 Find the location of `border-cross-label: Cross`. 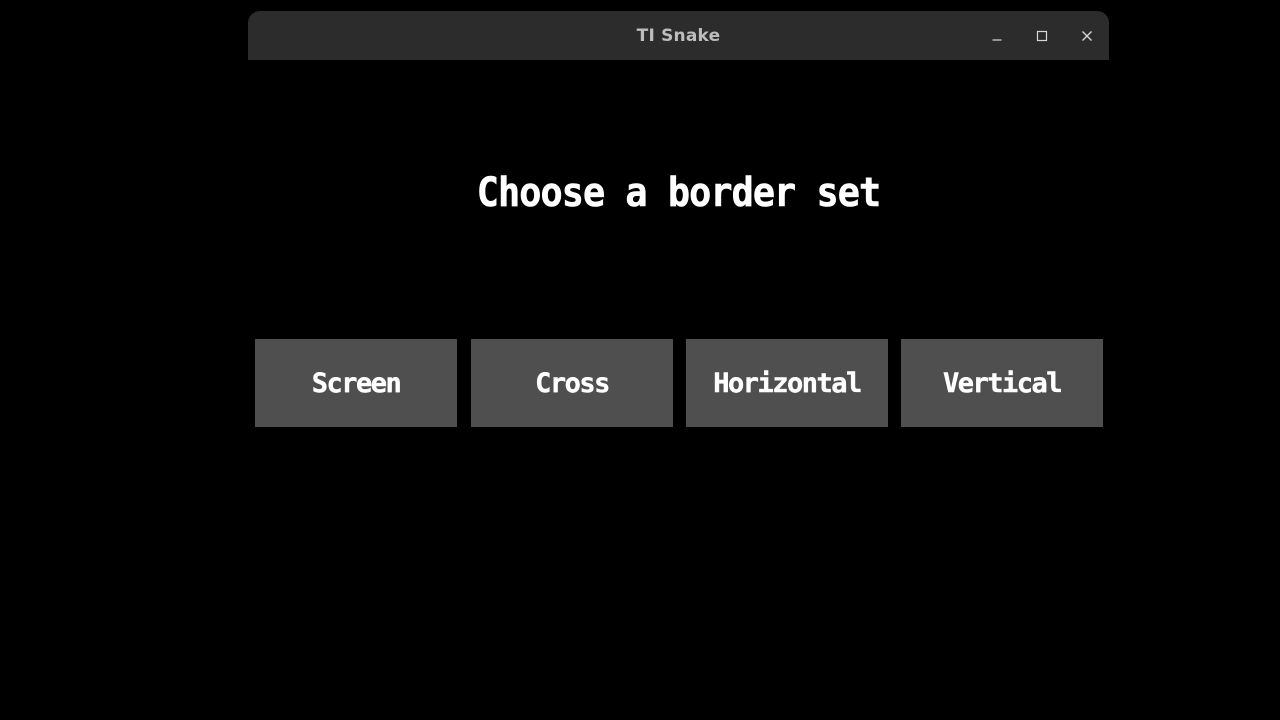

border-cross-label: Cross is located at coordinates (573, 383).